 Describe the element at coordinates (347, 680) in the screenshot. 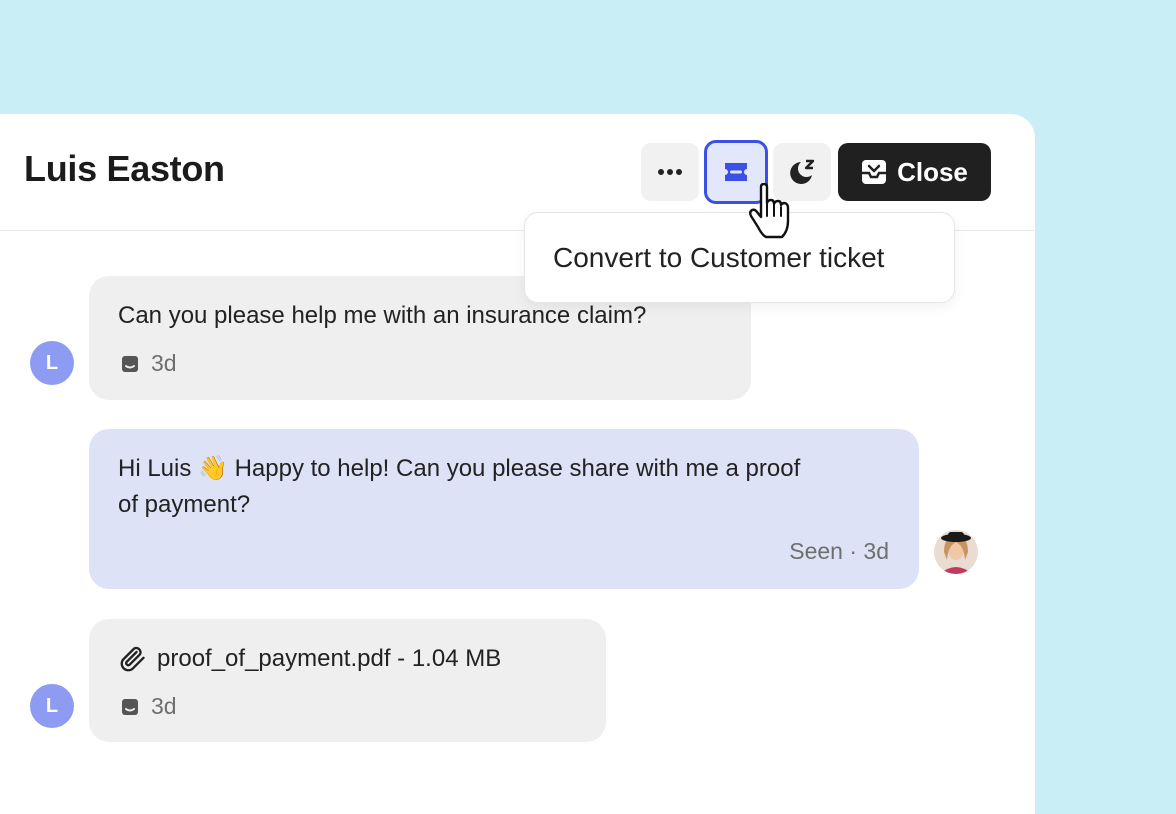

I see `customer-attachment-message: proof_of_payment.pdf - 1.04 MB 3d` at that location.